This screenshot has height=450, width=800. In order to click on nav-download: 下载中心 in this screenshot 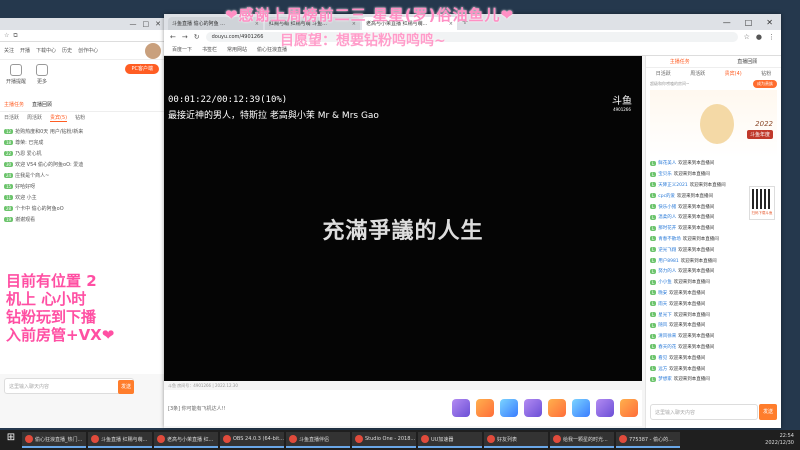, I will do `click(46, 50)`.